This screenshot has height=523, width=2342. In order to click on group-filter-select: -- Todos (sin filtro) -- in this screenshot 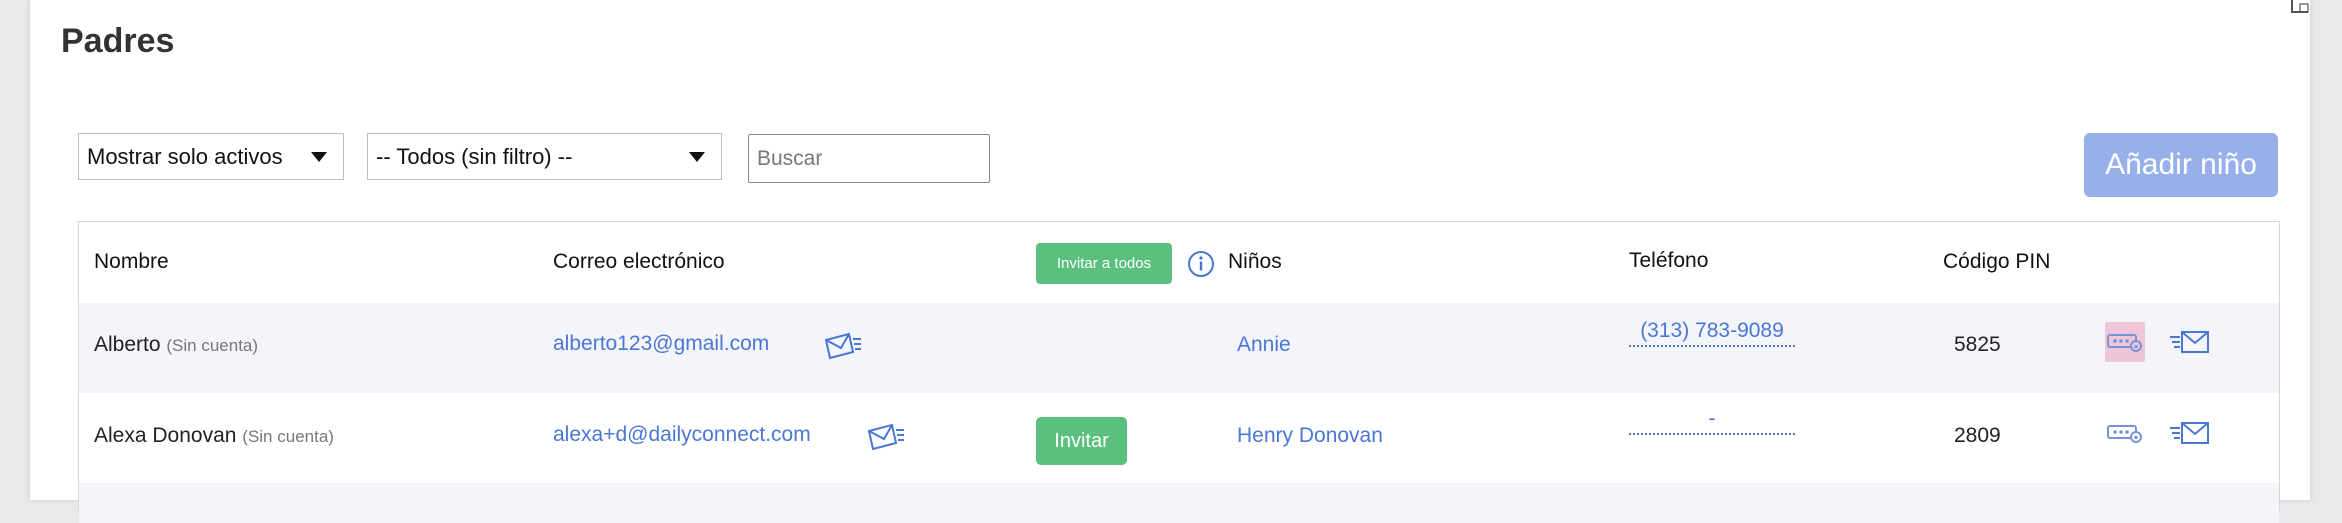, I will do `click(544, 156)`.